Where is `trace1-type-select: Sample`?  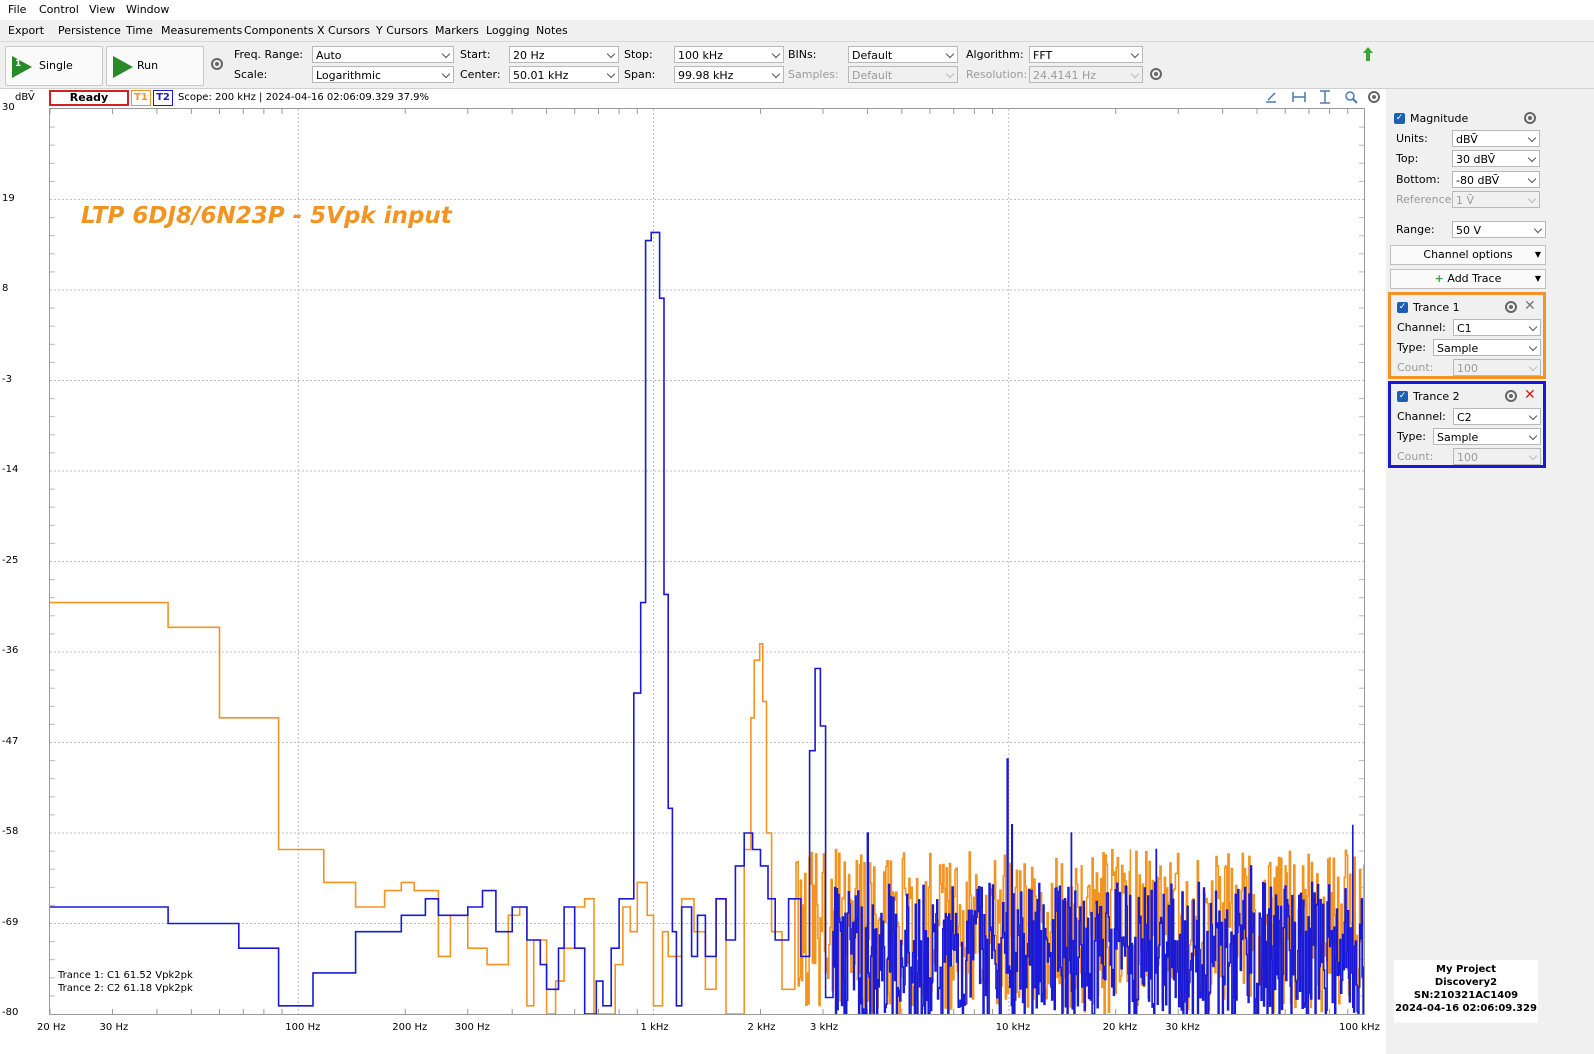
trace1-type-select: Sample is located at coordinates (1487, 347).